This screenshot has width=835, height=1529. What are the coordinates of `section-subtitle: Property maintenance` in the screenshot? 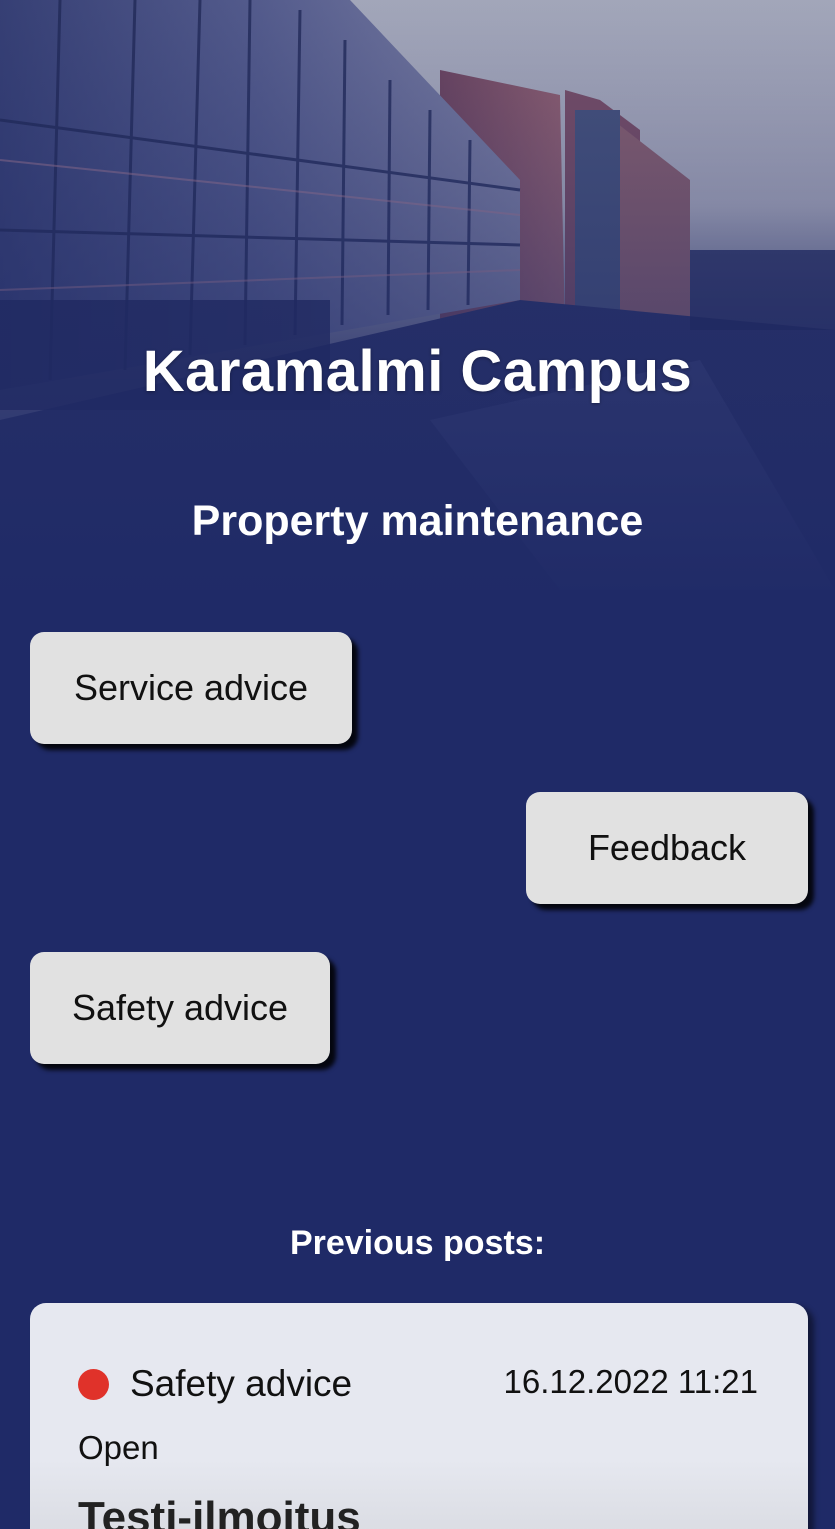 It's located at (417, 521).